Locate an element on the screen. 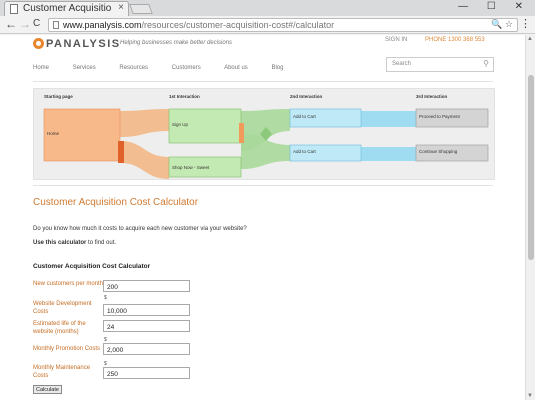  flow-link-cart2-continue is located at coordinates (388, 154).